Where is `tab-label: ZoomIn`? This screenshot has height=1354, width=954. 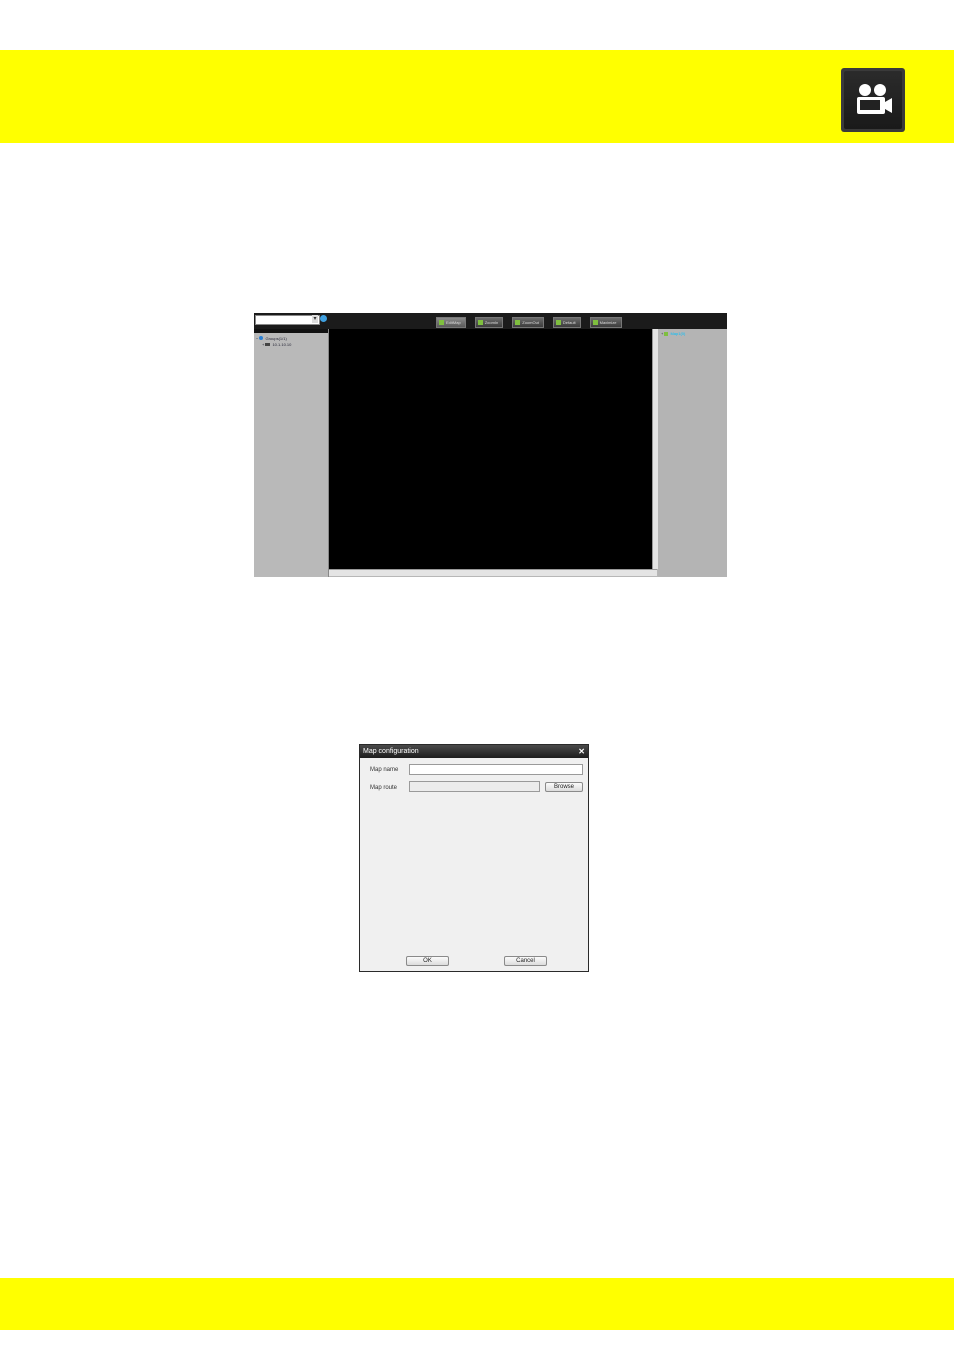
tab-label: ZoomIn is located at coordinates (491, 322).